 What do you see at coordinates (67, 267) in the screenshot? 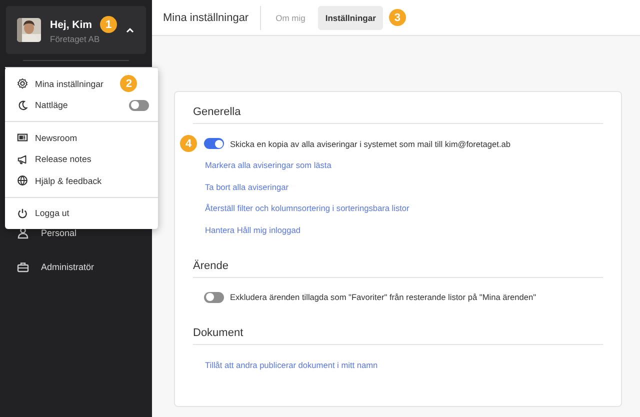
I see `sidebar-item: Administratör` at bounding box center [67, 267].